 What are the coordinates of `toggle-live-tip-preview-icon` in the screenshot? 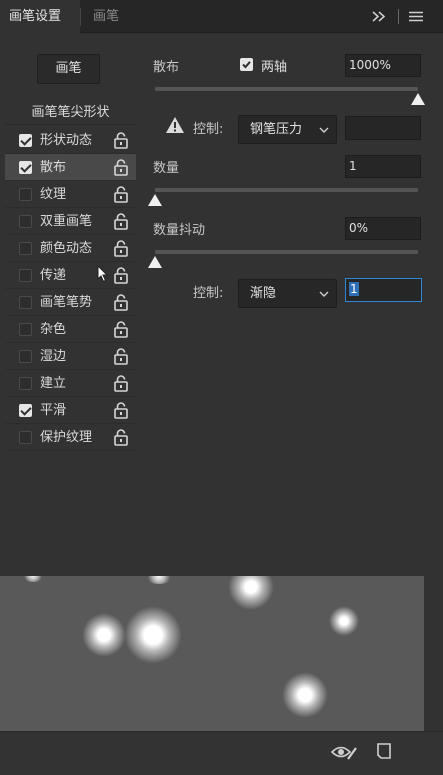 It's located at (344, 752).